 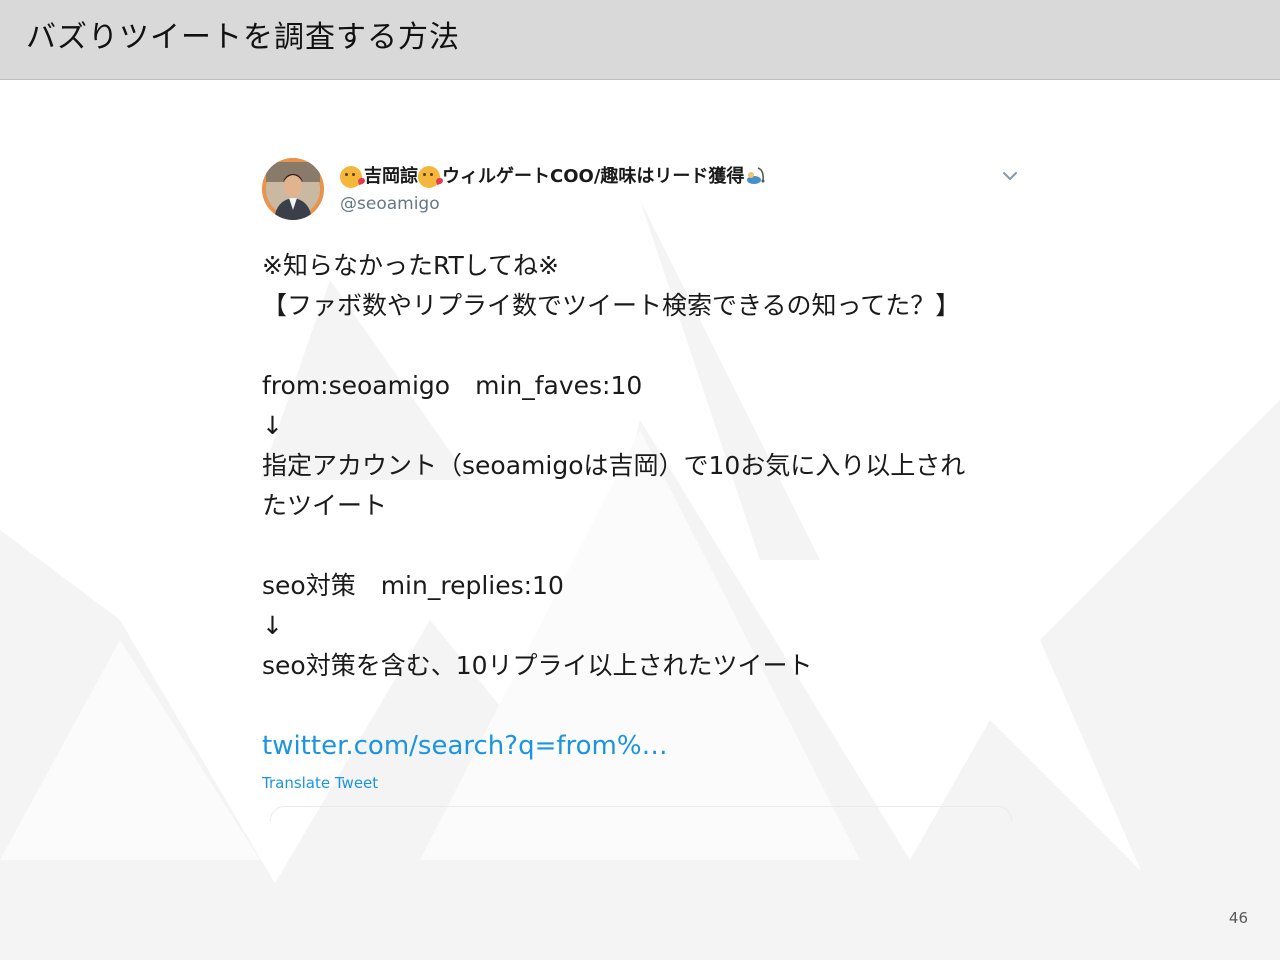 What do you see at coordinates (640, 40) in the screenshot?
I see `slide-header: バズりツイートを調査する方法` at bounding box center [640, 40].